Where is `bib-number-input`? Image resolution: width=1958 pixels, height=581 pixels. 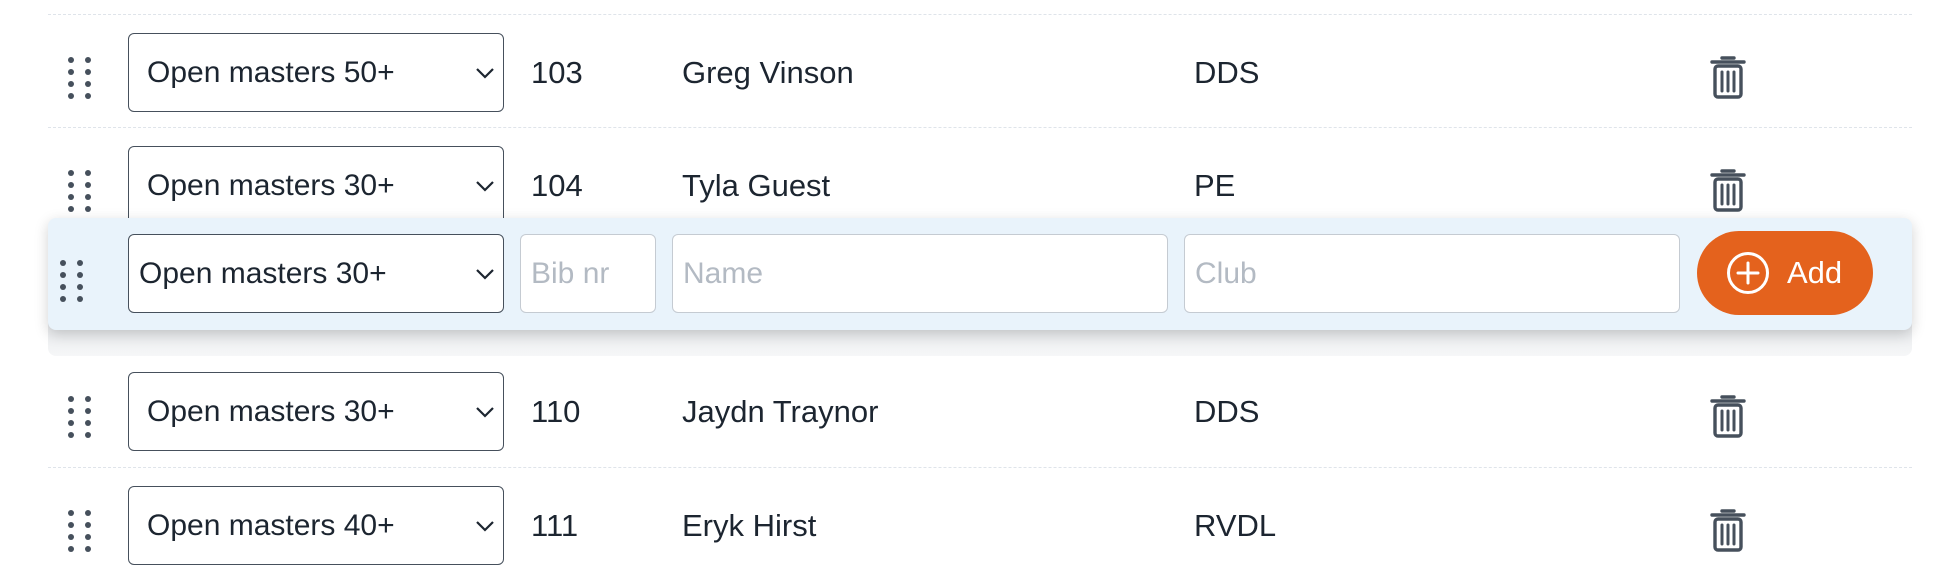
bib-number-input is located at coordinates (588, 273).